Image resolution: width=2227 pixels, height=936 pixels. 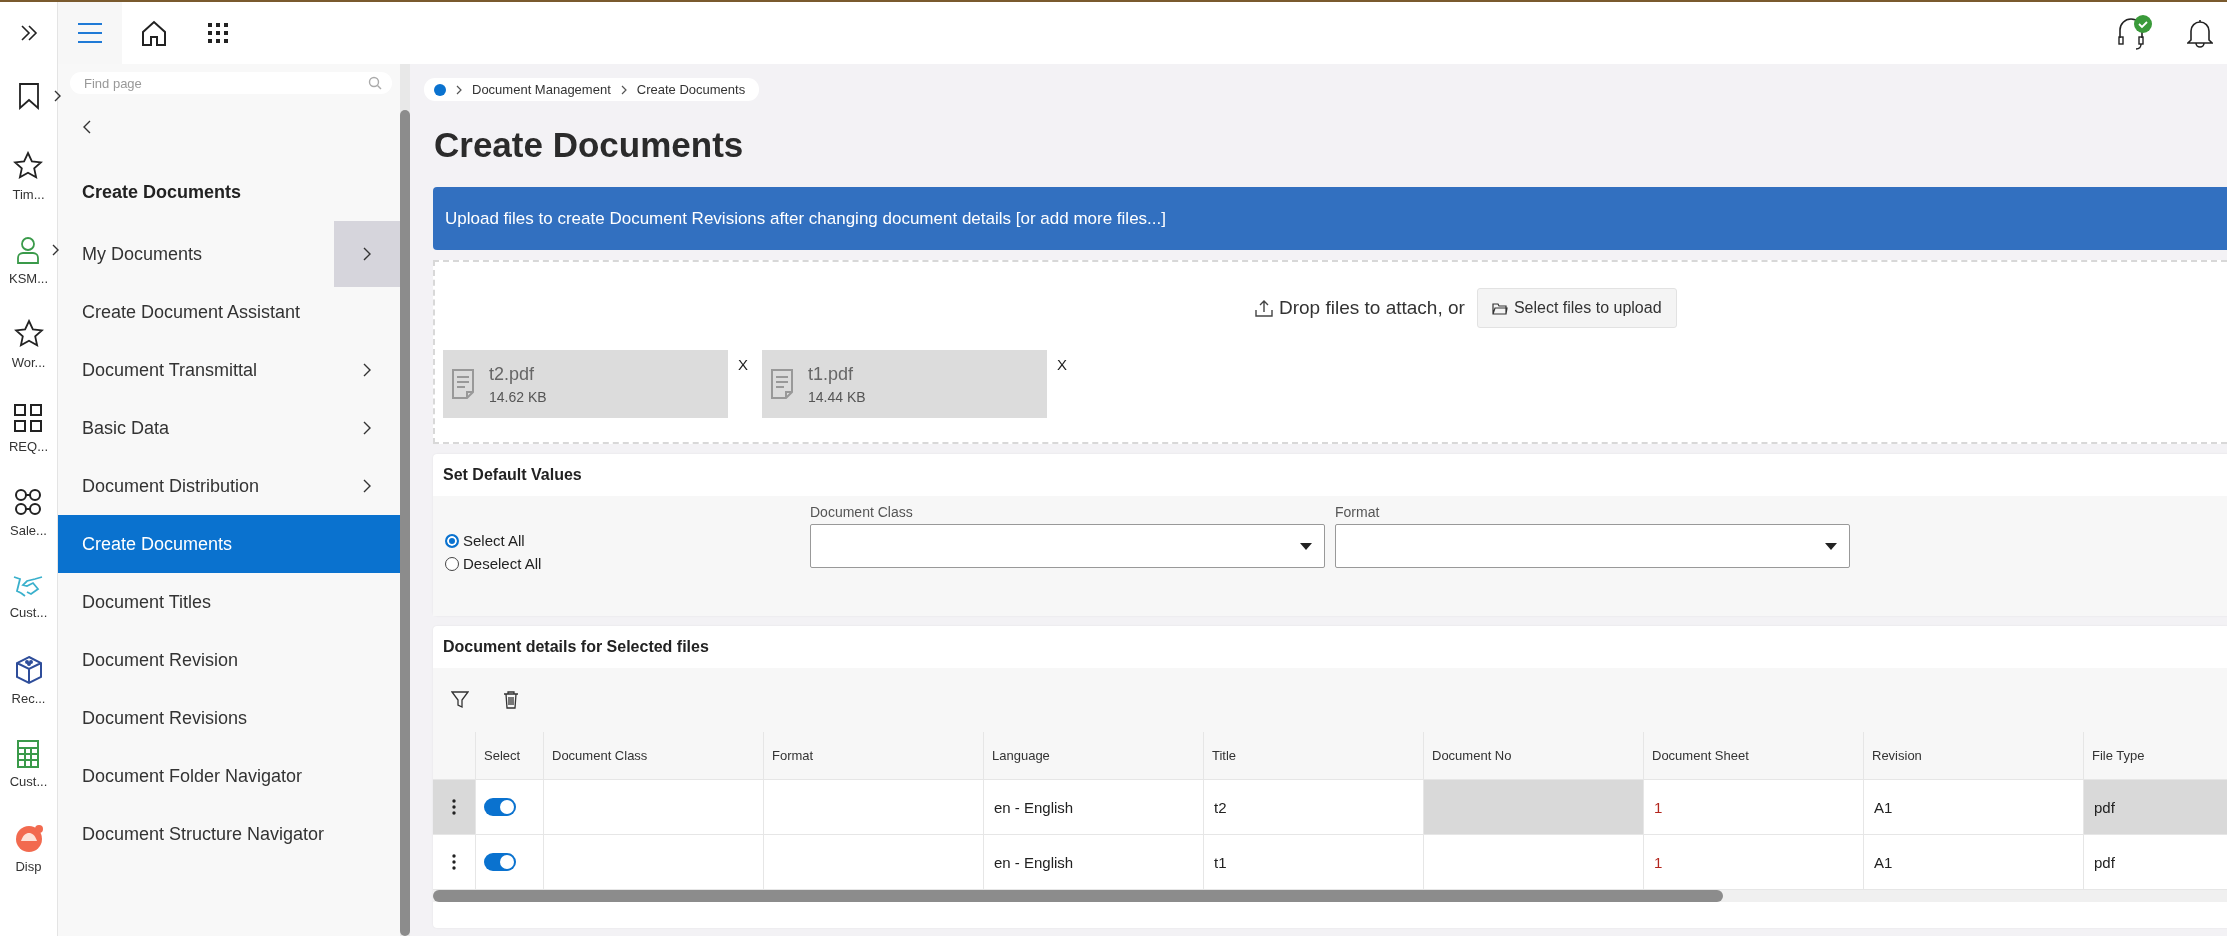 What do you see at coordinates (229, 428) in the screenshot?
I see `sidebar-item: Basic Data` at bounding box center [229, 428].